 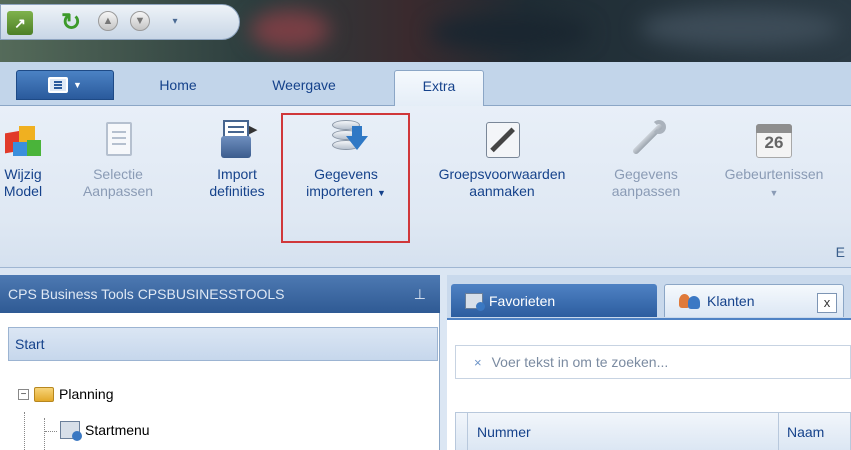 I want to click on button-label: Selectie, so click(x=118, y=174).